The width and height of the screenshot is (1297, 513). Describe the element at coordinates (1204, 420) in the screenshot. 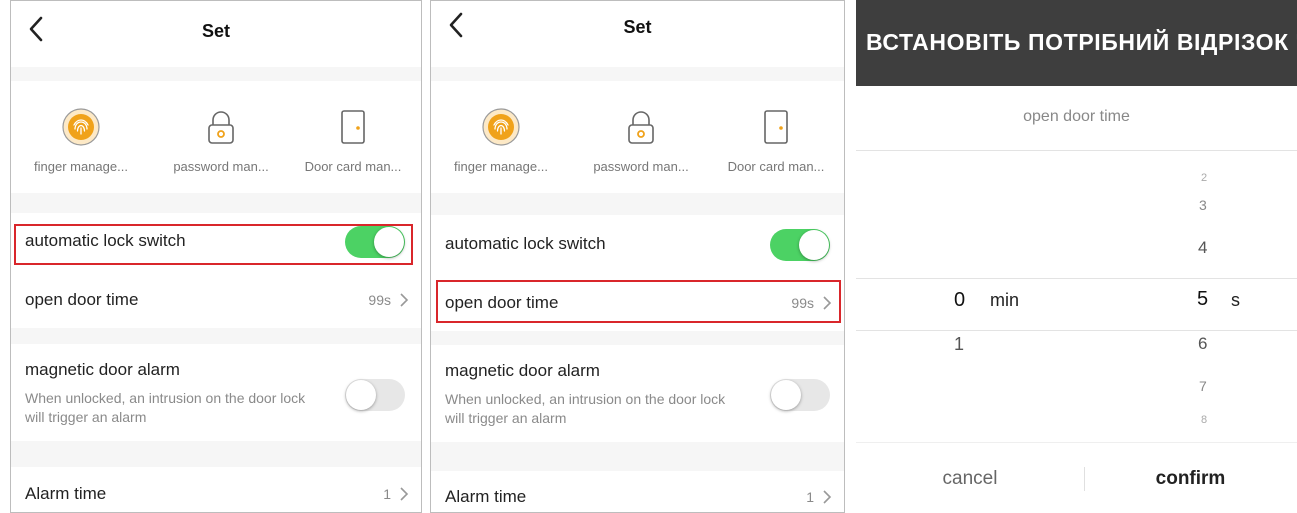

I see `seconds-option: 8` at that location.